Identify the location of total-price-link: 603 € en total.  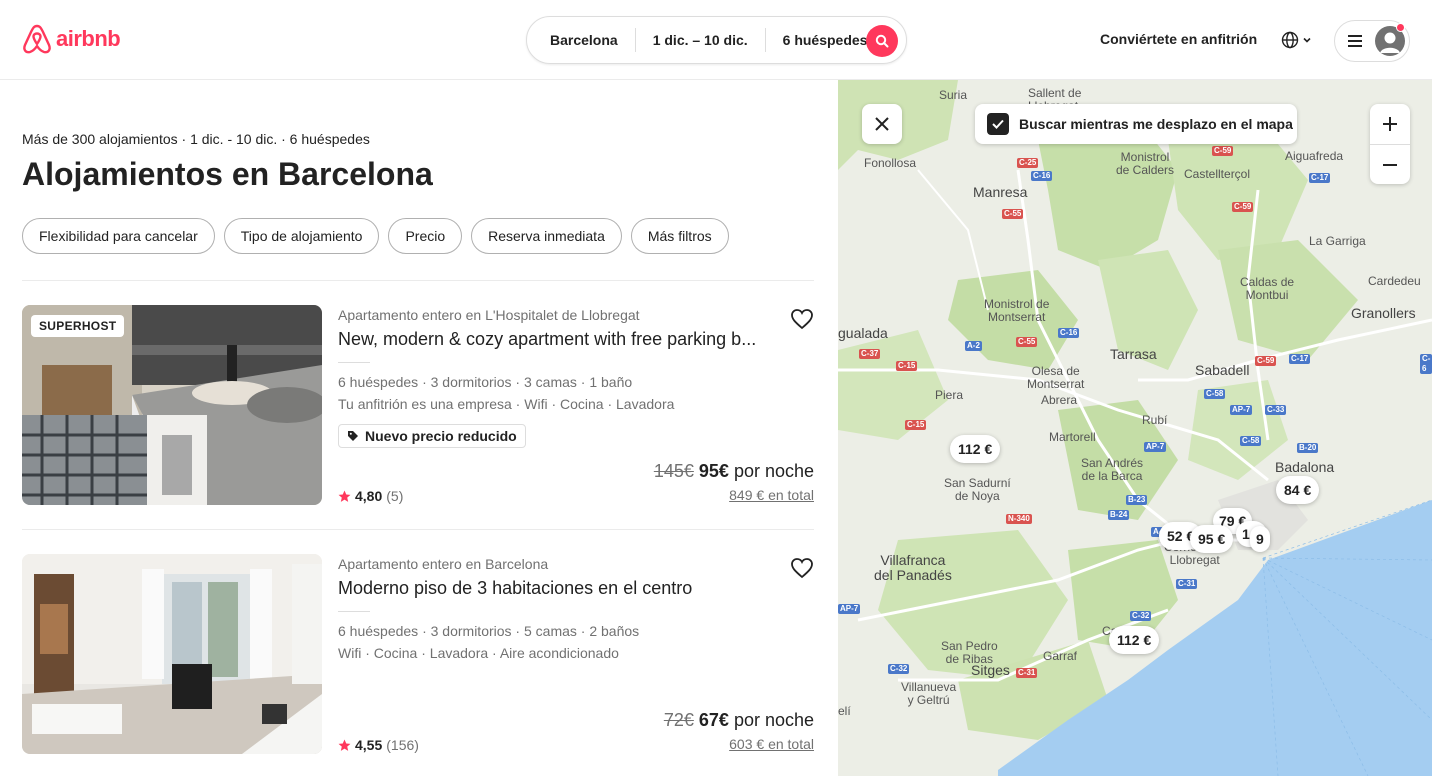
(771, 744).